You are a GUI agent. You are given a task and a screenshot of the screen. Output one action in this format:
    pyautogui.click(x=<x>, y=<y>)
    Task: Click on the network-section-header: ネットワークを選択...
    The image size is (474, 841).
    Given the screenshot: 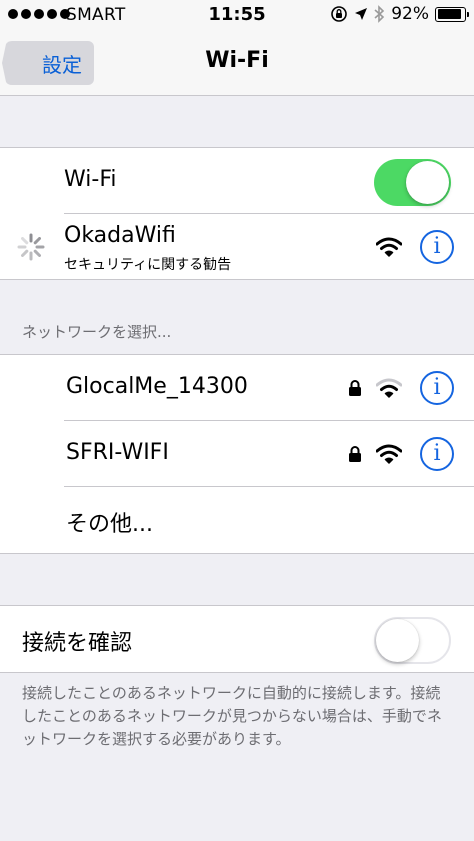 What is the action you would take?
    pyautogui.click(x=97, y=332)
    